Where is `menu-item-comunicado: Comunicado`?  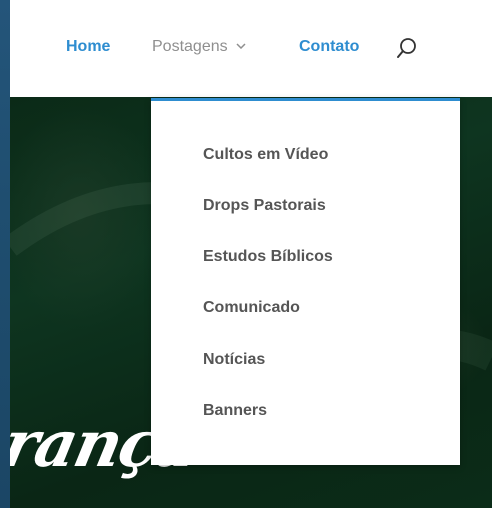 menu-item-comunicado: Comunicado is located at coordinates (251, 308).